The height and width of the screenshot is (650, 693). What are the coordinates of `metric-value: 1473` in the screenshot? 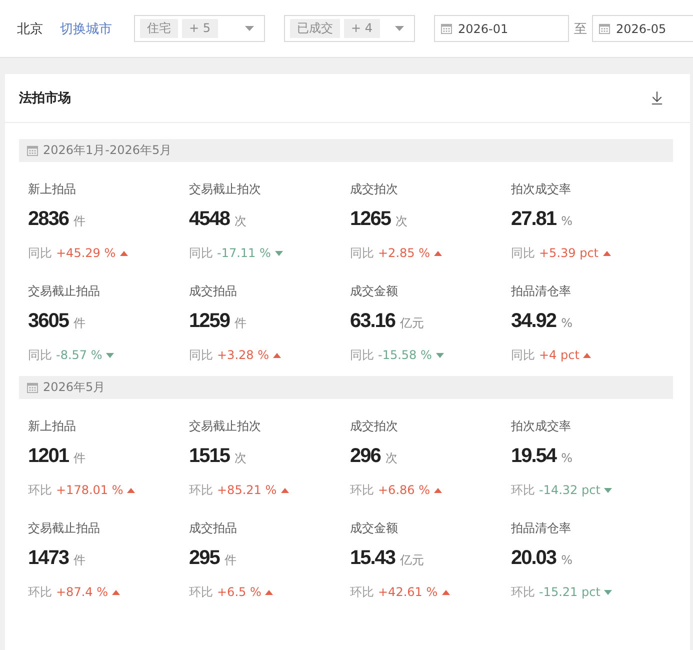 It's located at (48, 558).